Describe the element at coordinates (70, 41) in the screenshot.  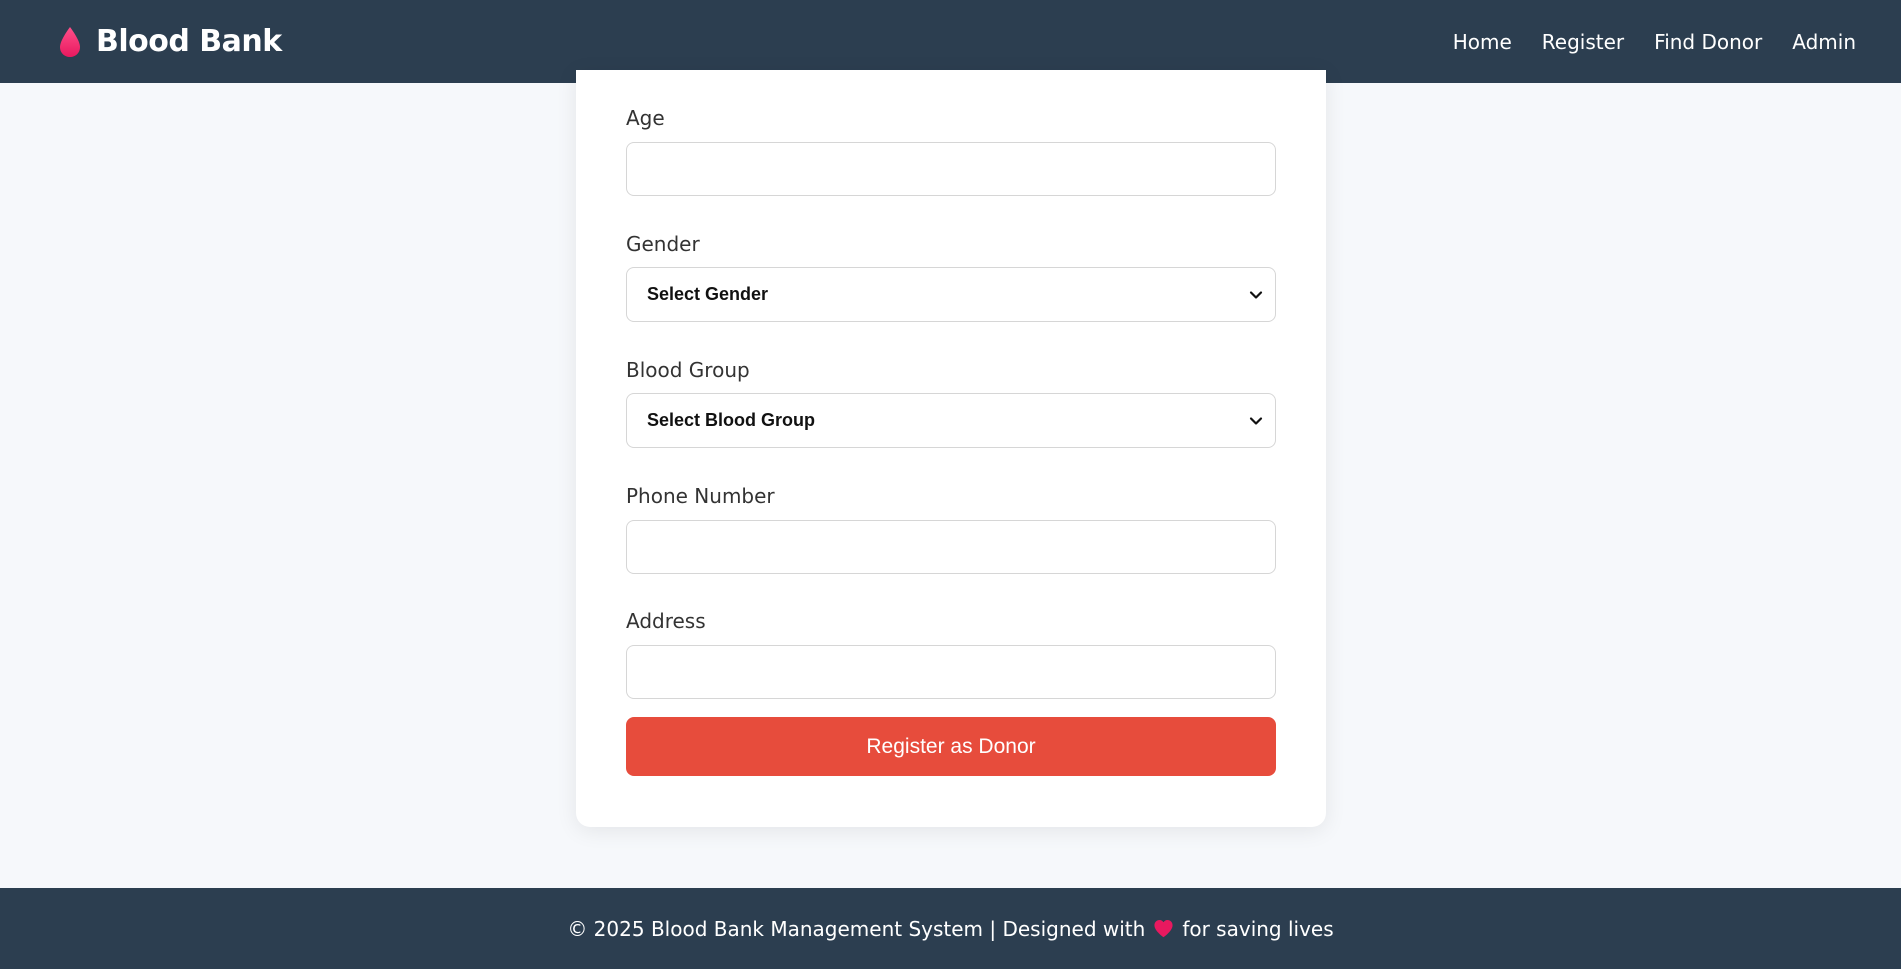
I see `blood-drop-icon` at that location.